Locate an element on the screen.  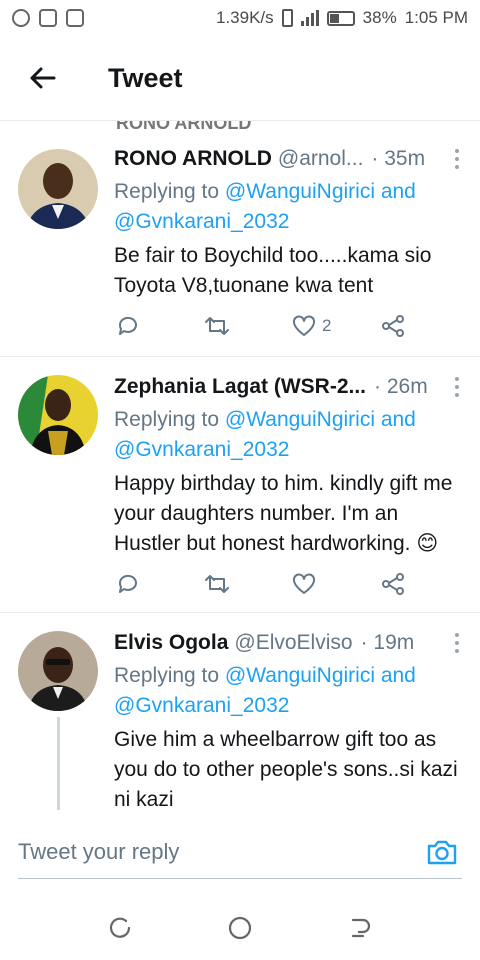
author-handle: @ElvoElviso is located at coordinates (293, 643).